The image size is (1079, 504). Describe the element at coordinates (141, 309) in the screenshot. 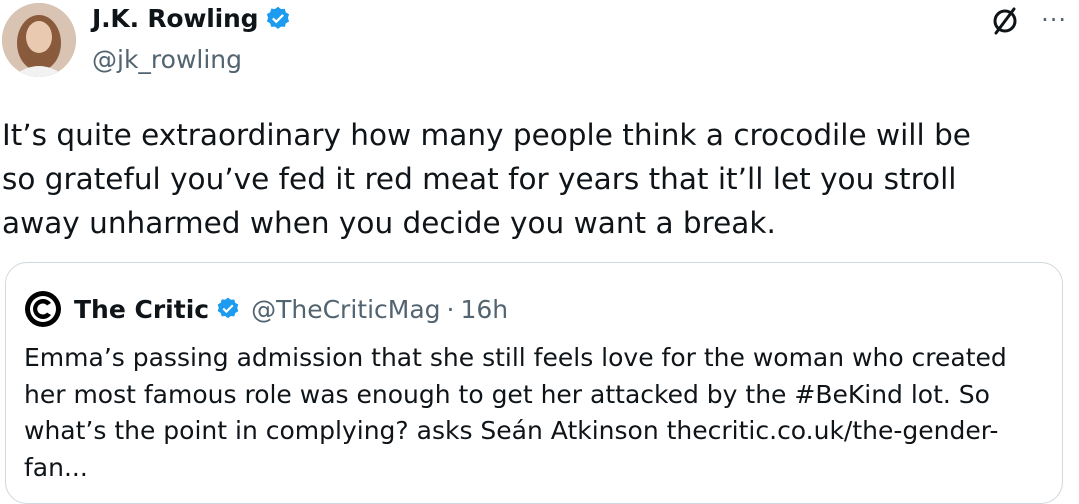

I see `quoted-author-name: The Critic` at that location.